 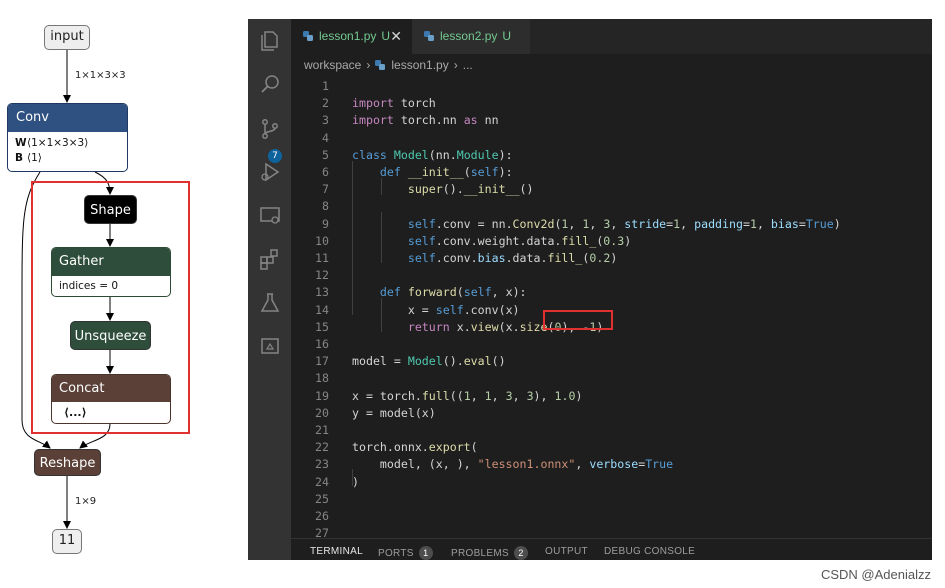 What do you see at coordinates (446, 172) in the screenshot?
I see `code-text: def __init__(self):` at bounding box center [446, 172].